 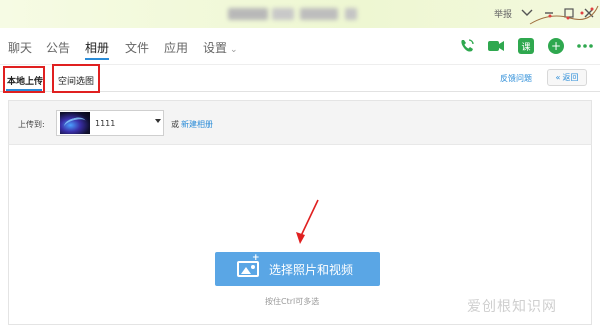 I want to click on close-icon, so click(x=589, y=13).